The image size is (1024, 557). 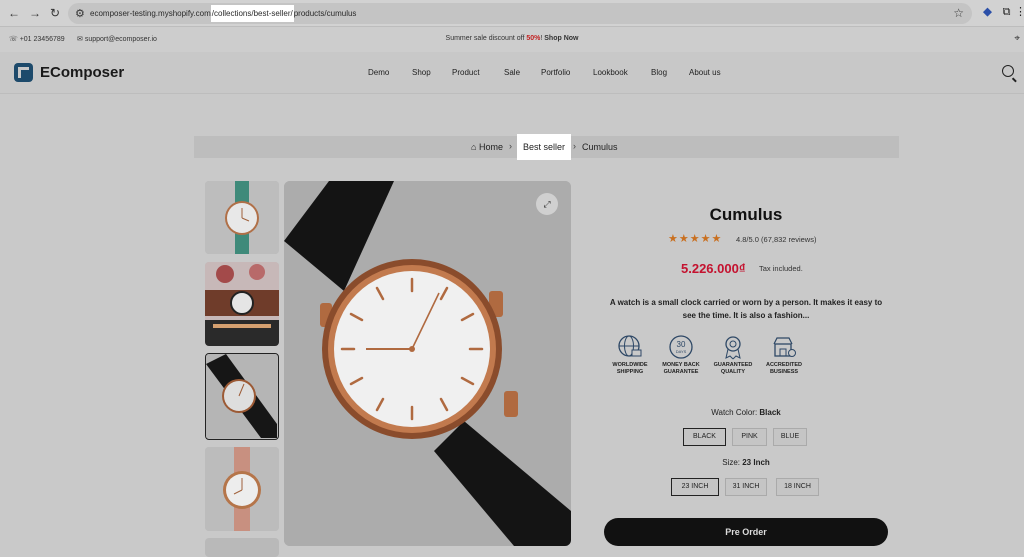 What do you see at coordinates (746, 532) in the screenshot?
I see `pre-order-button: Pre Order` at bounding box center [746, 532].